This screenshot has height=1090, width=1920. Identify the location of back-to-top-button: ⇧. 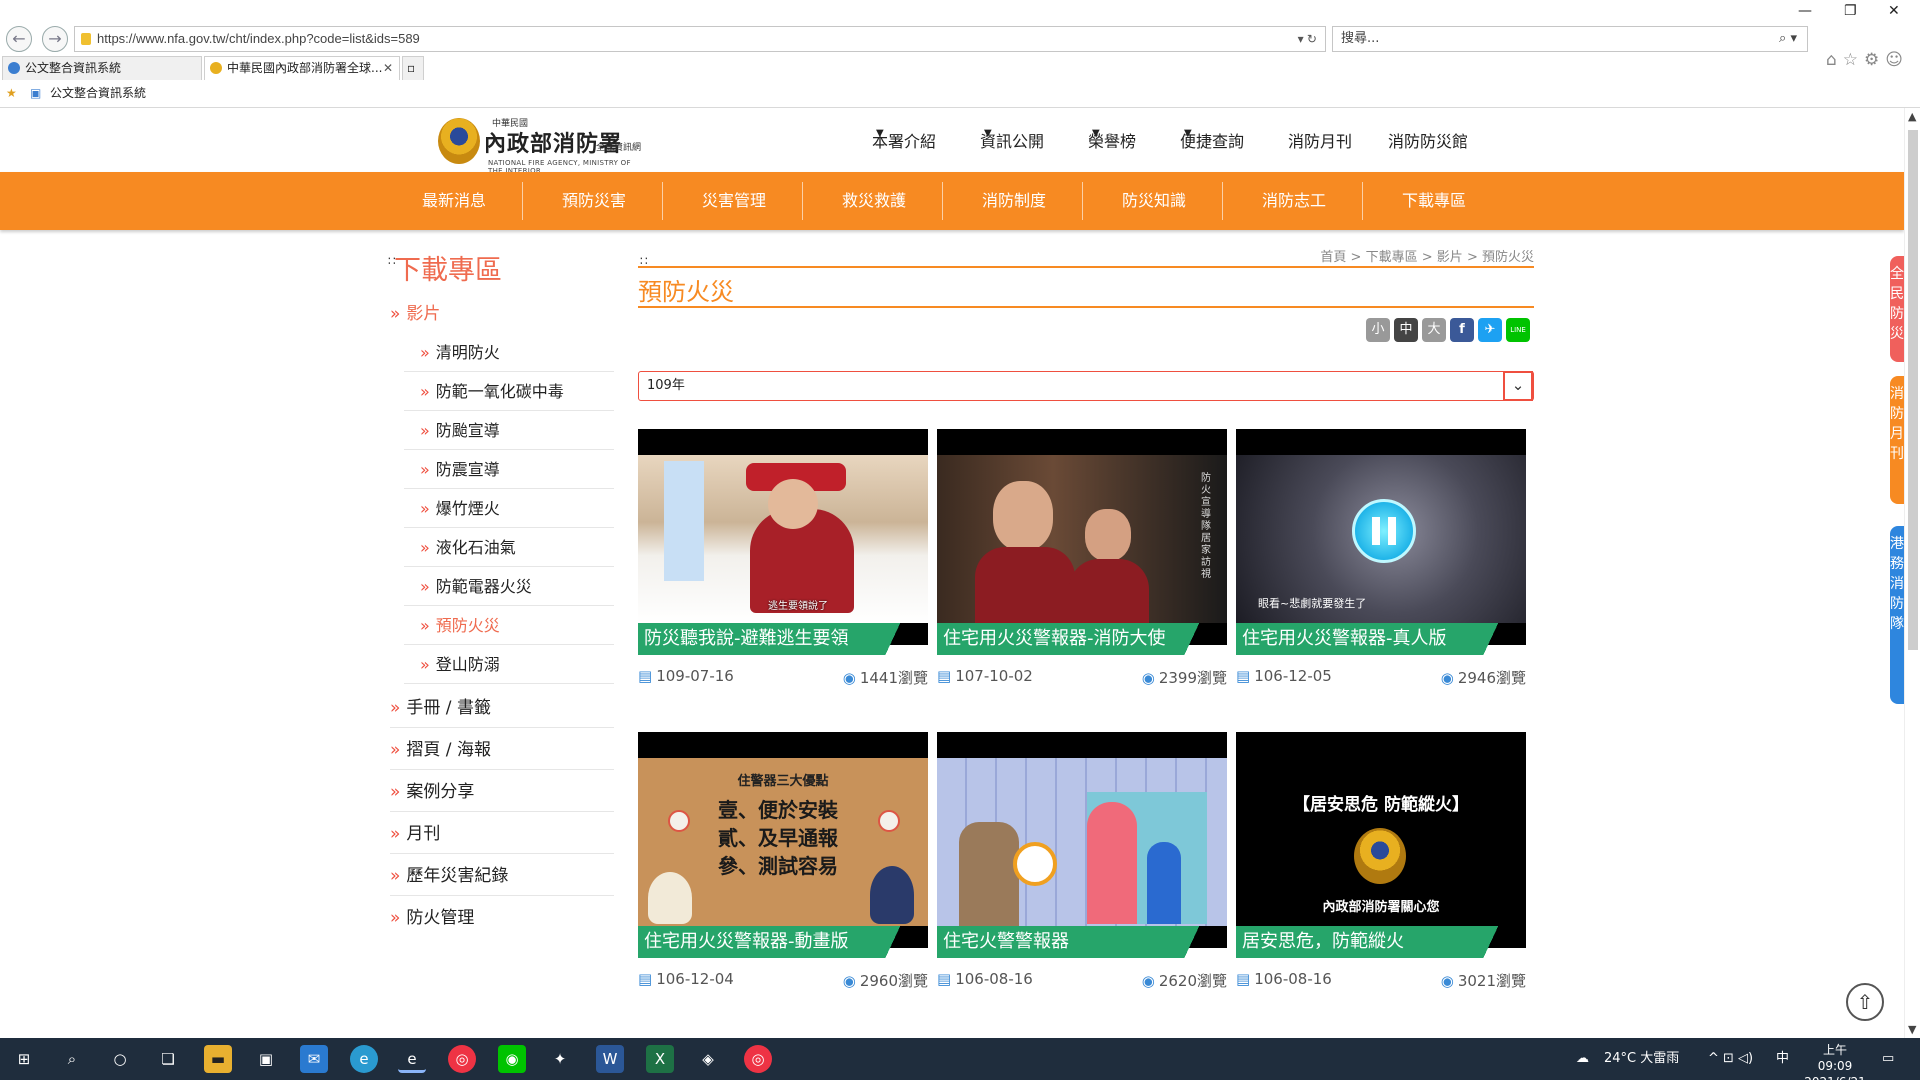
(1865, 1002).